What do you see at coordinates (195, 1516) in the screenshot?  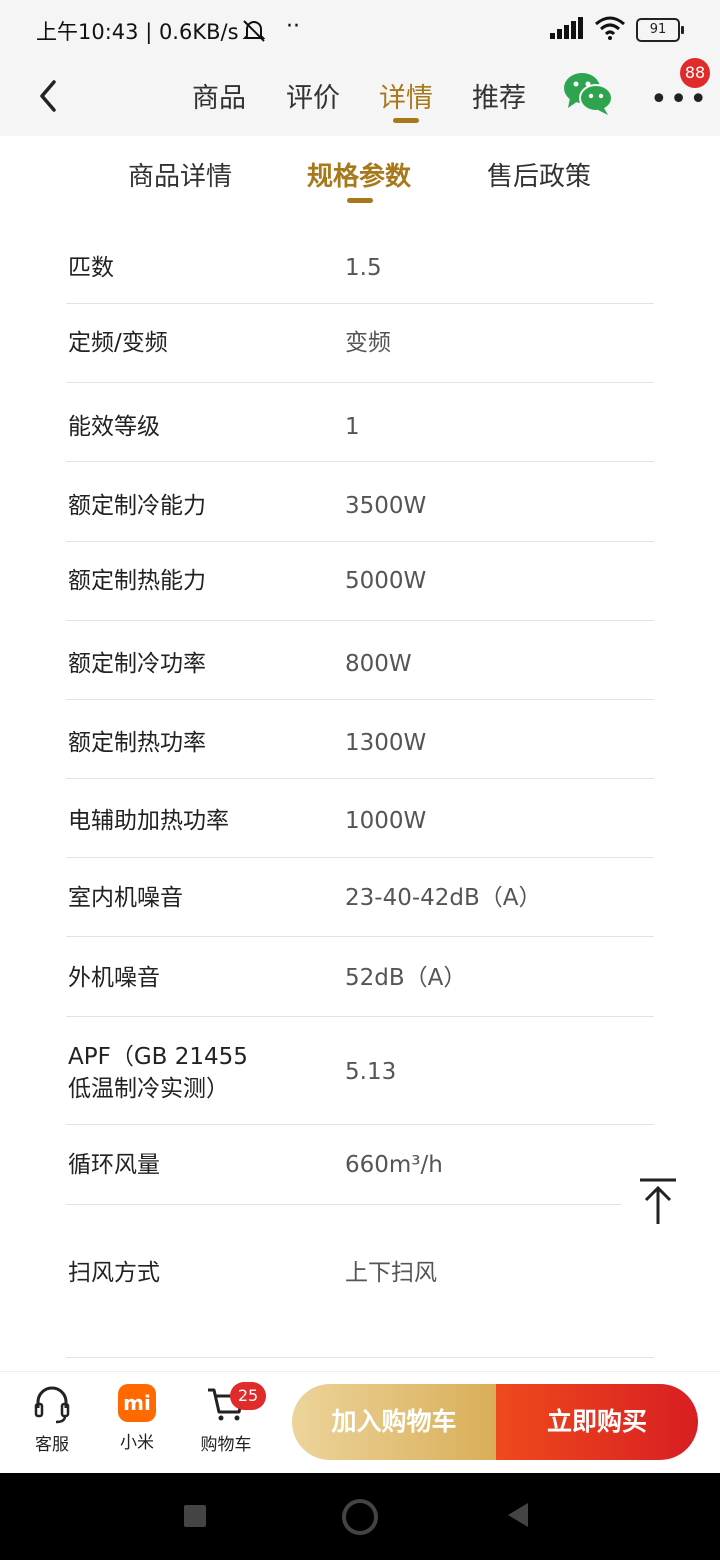 I see `recents-icon` at bounding box center [195, 1516].